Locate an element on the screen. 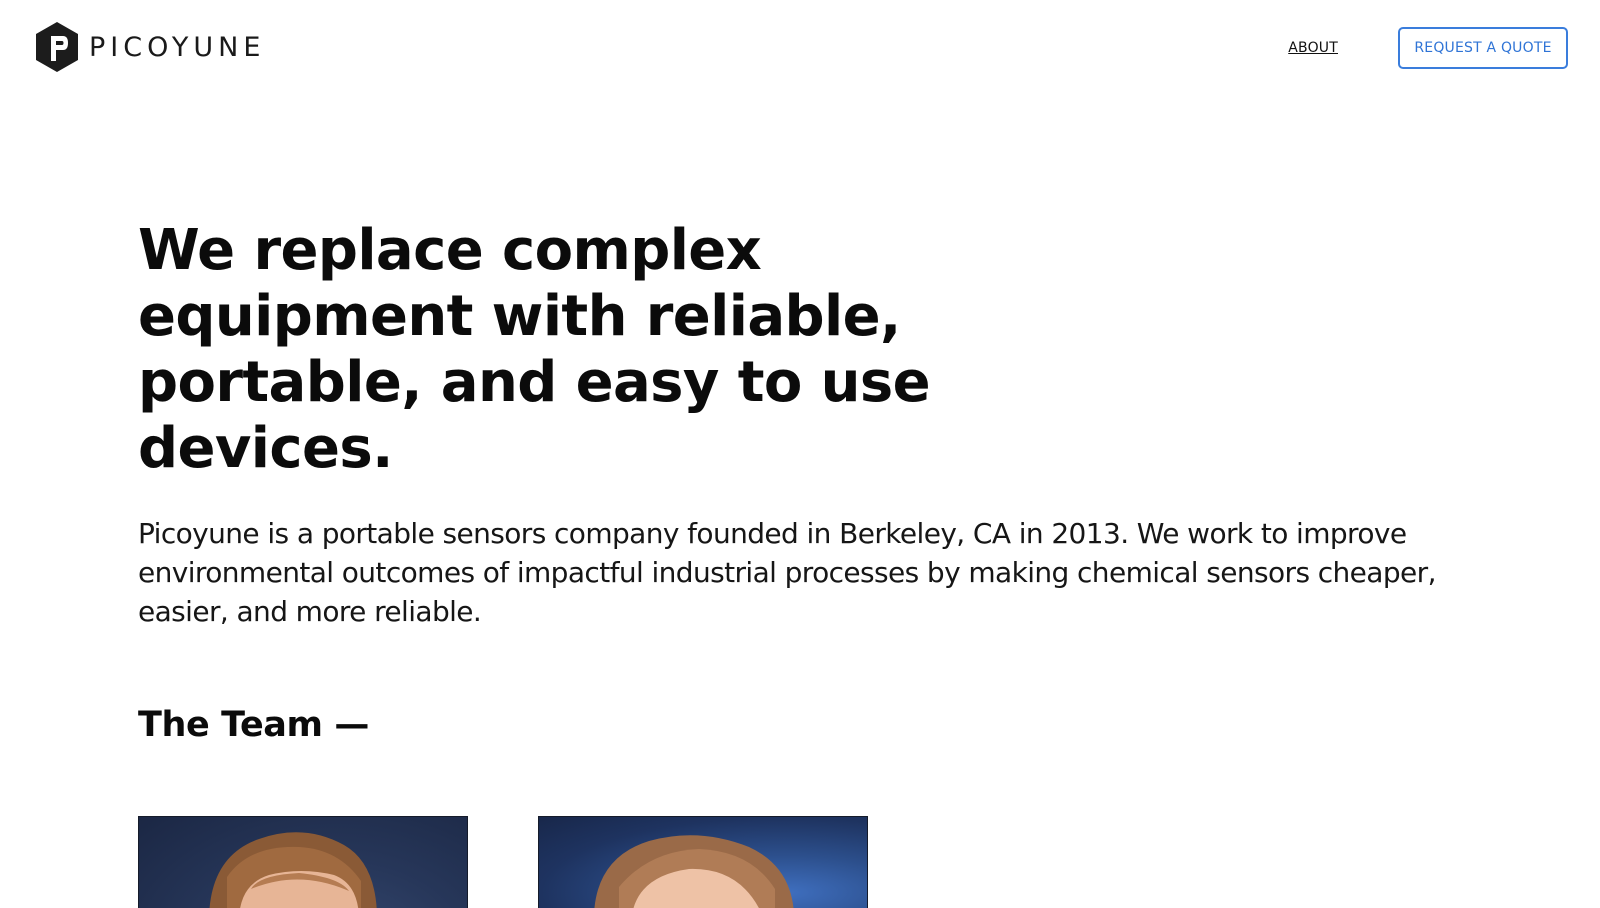 This screenshot has height=908, width=1600. site-header: PICOYUNE ABOUT REQUEST A QUOTE is located at coordinates (800, 48).